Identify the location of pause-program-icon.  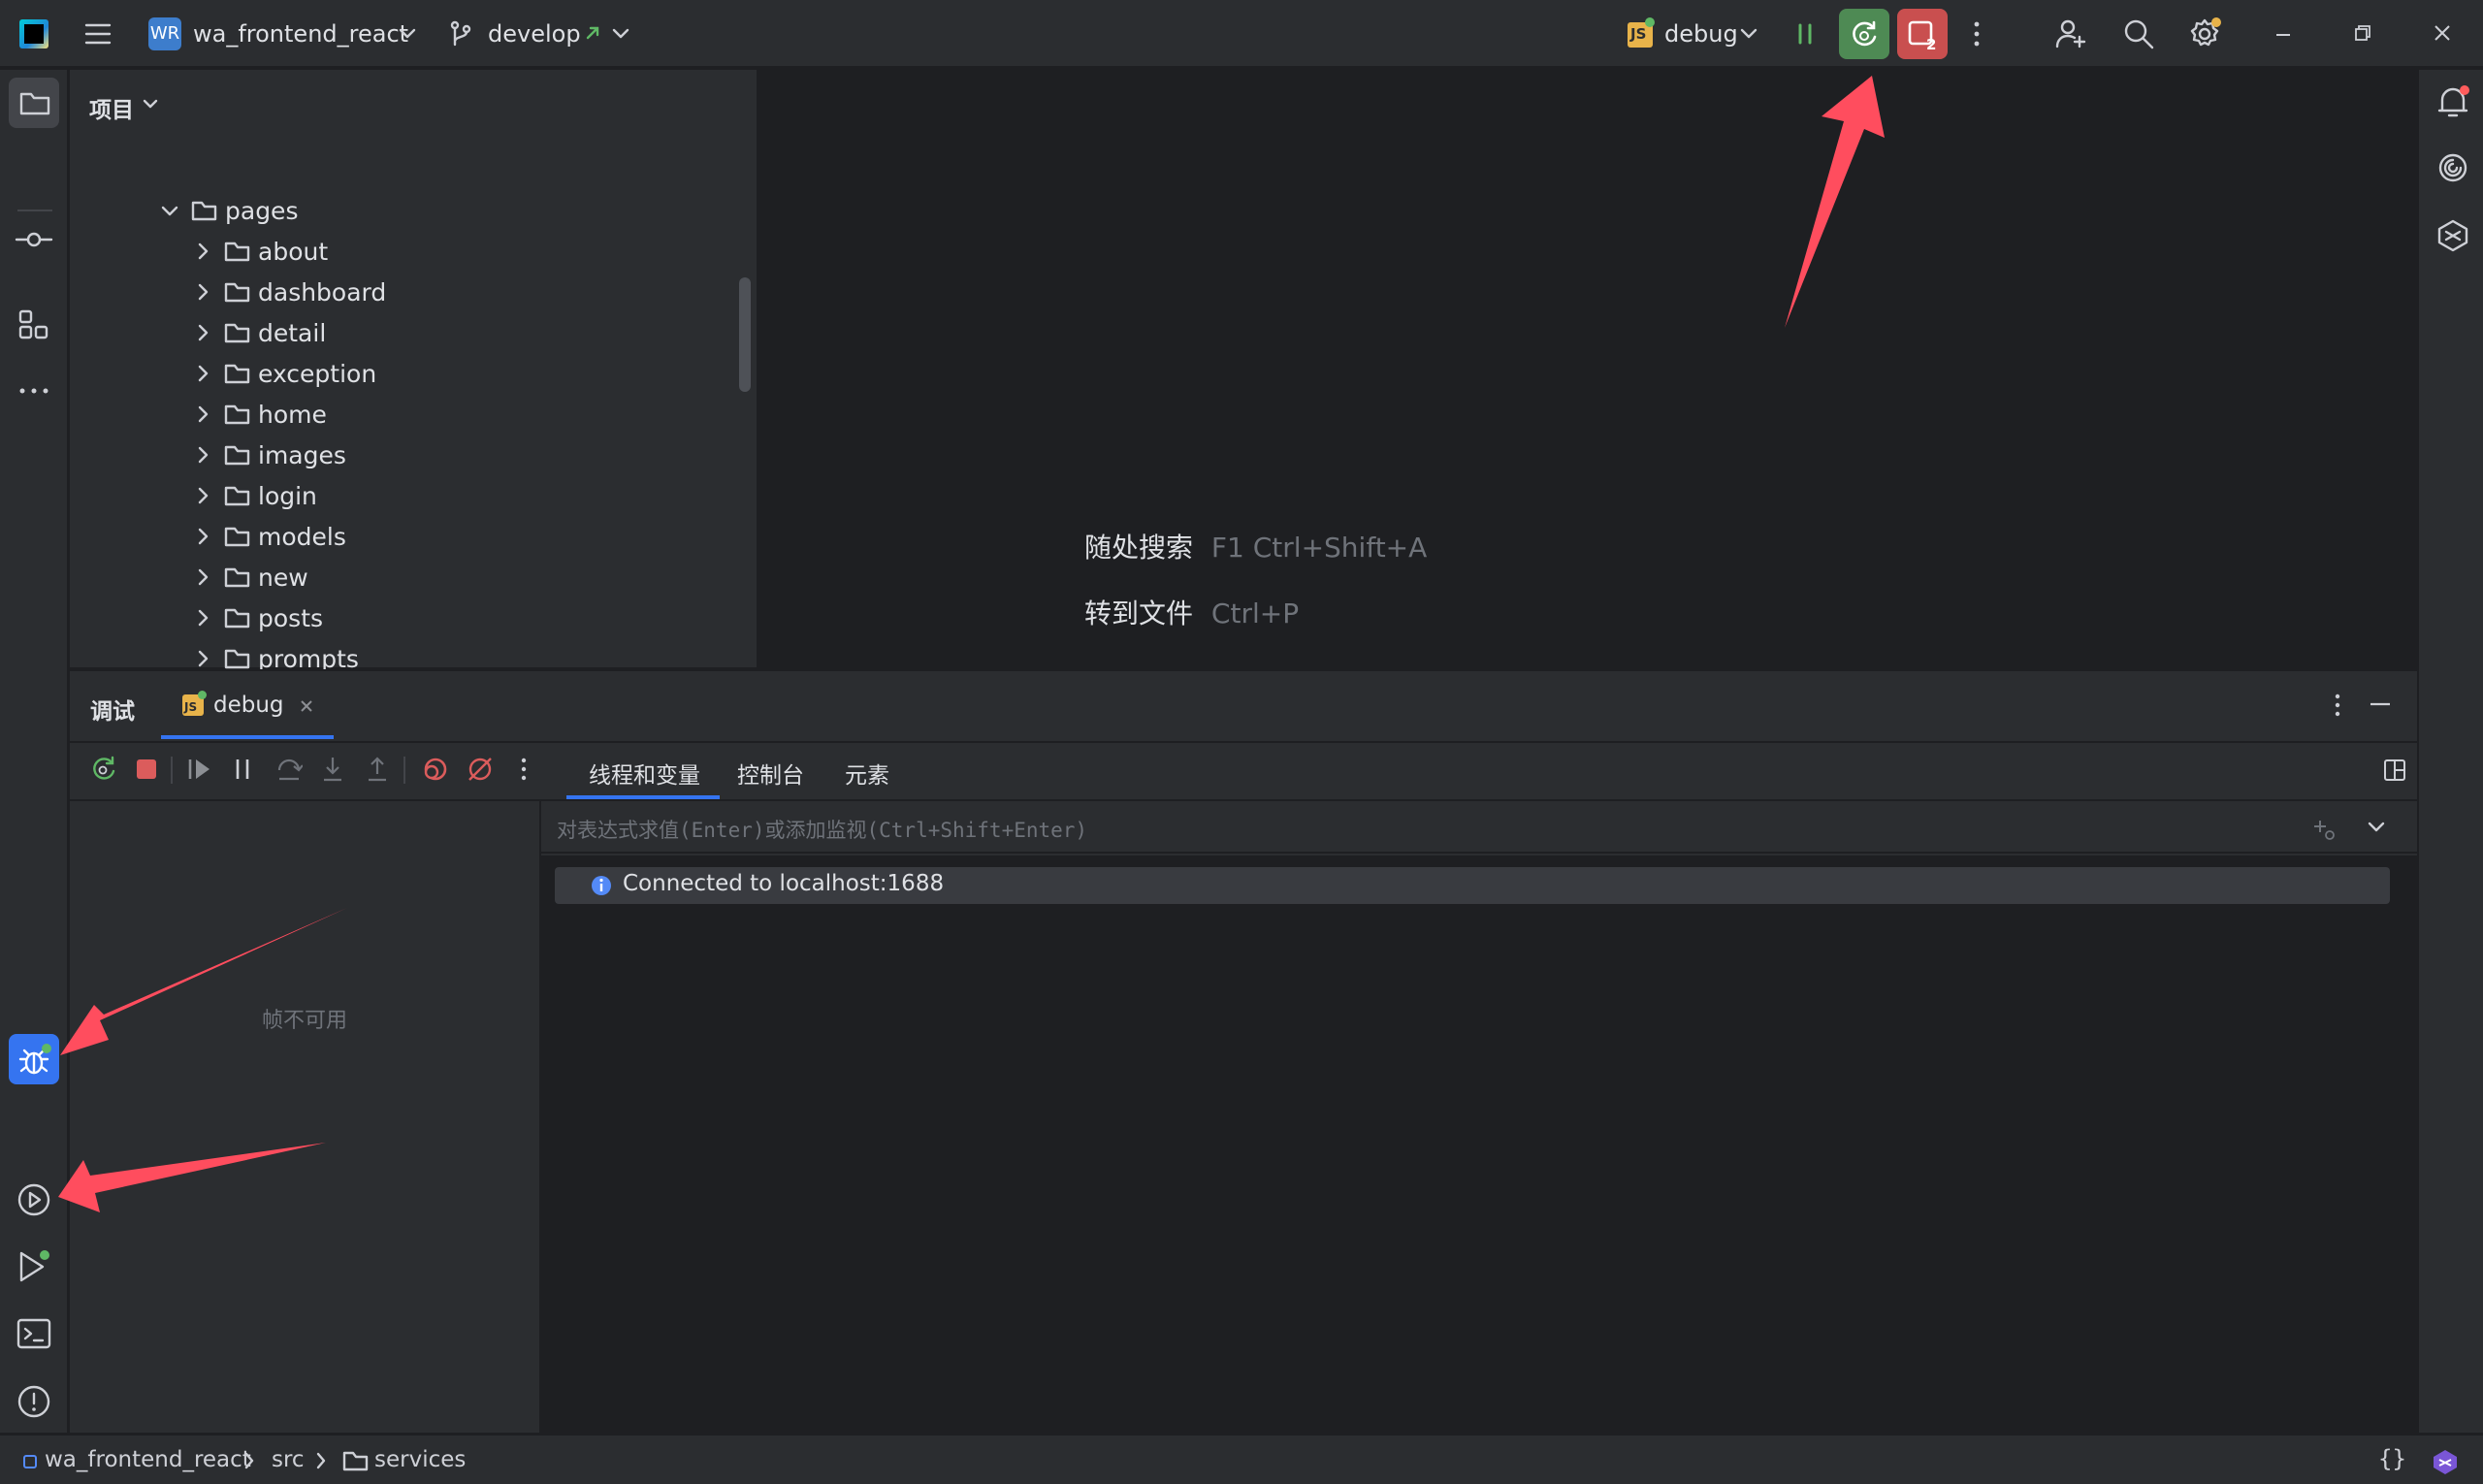
(1805, 34).